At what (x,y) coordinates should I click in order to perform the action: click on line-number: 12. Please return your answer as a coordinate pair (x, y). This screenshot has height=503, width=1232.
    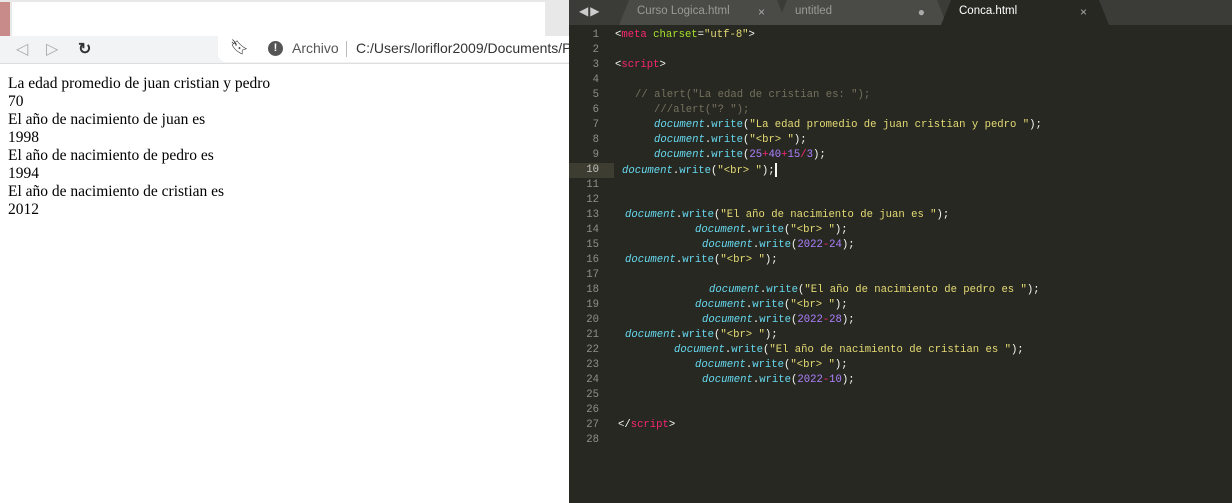
    Looking at the image, I should click on (592, 200).